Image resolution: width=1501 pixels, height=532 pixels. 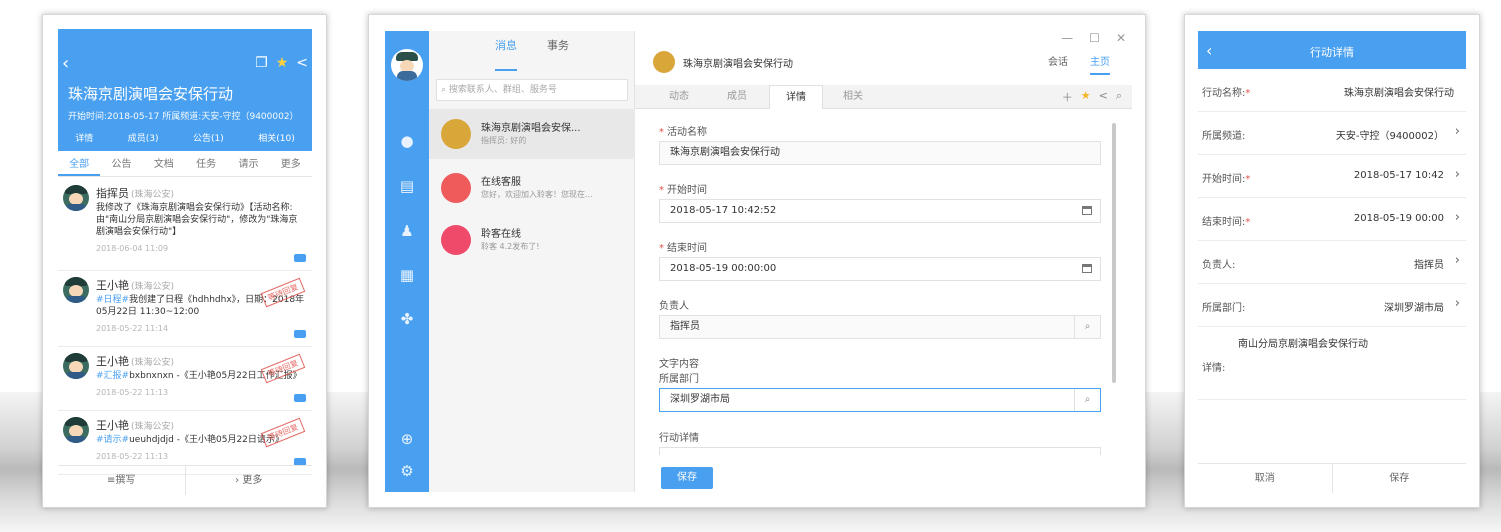 What do you see at coordinates (679, 379) in the screenshot?
I see `department-label: 所属部门` at bounding box center [679, 379].